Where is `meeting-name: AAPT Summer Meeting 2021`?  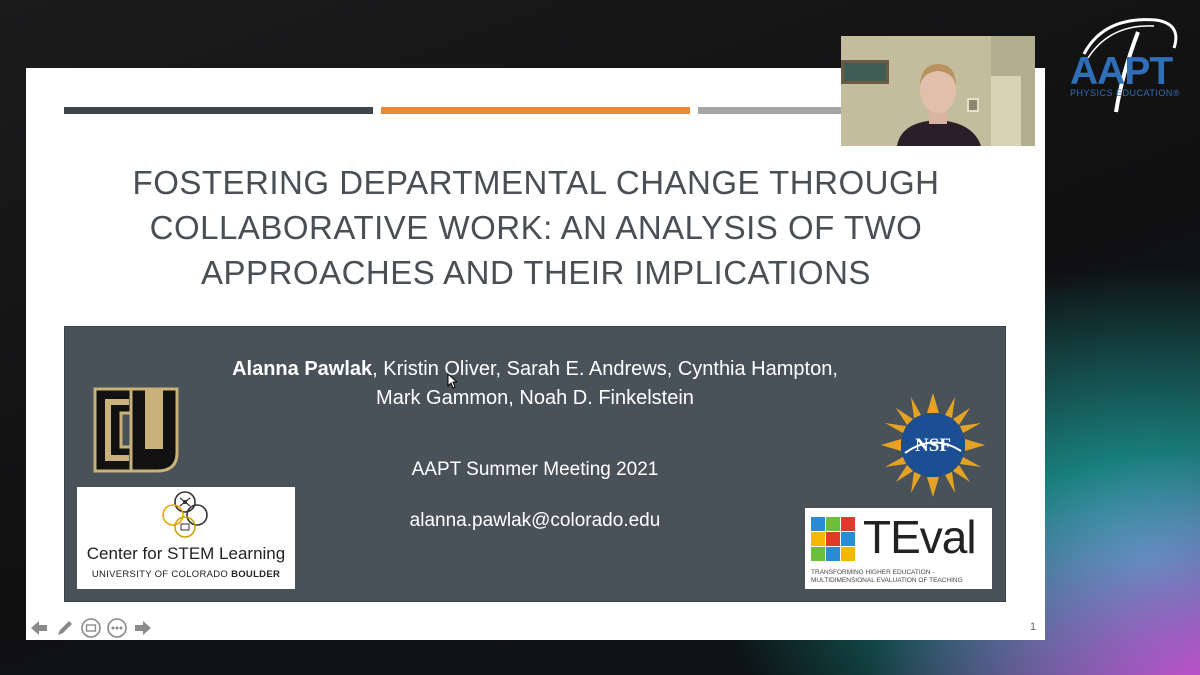 meeting-name: AAPT Summer Meeting 2021 is located at coordinates (535, 469).